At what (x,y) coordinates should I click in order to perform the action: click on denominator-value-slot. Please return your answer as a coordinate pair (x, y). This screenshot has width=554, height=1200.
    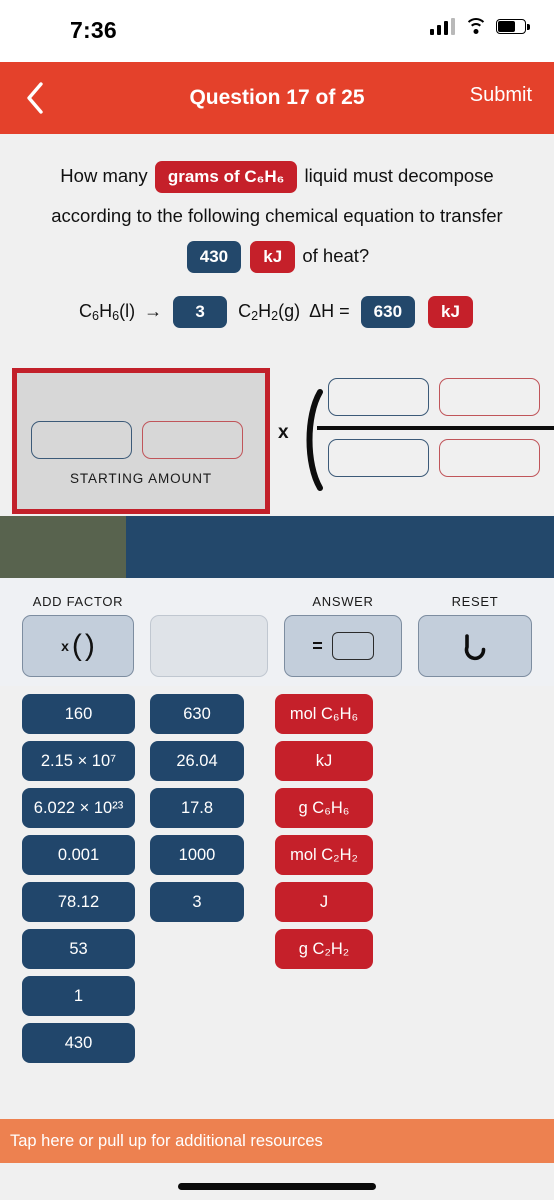
    Looking at the image, I should click on (378, 458).